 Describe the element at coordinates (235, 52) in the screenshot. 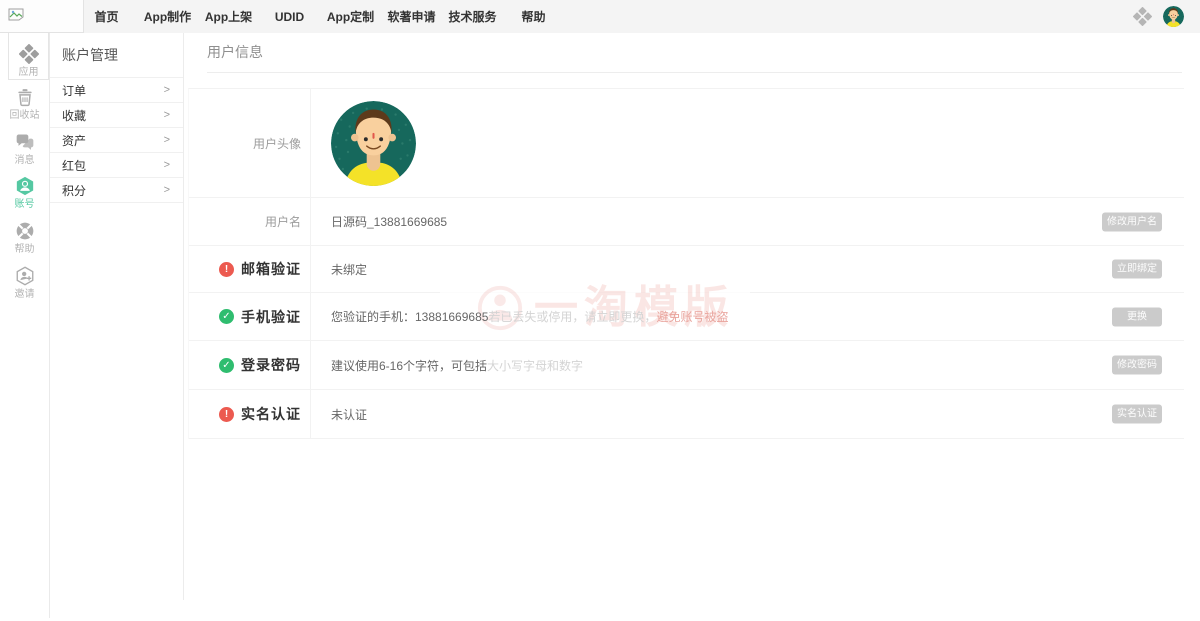

I see `page-title: 用户信息` at that location.